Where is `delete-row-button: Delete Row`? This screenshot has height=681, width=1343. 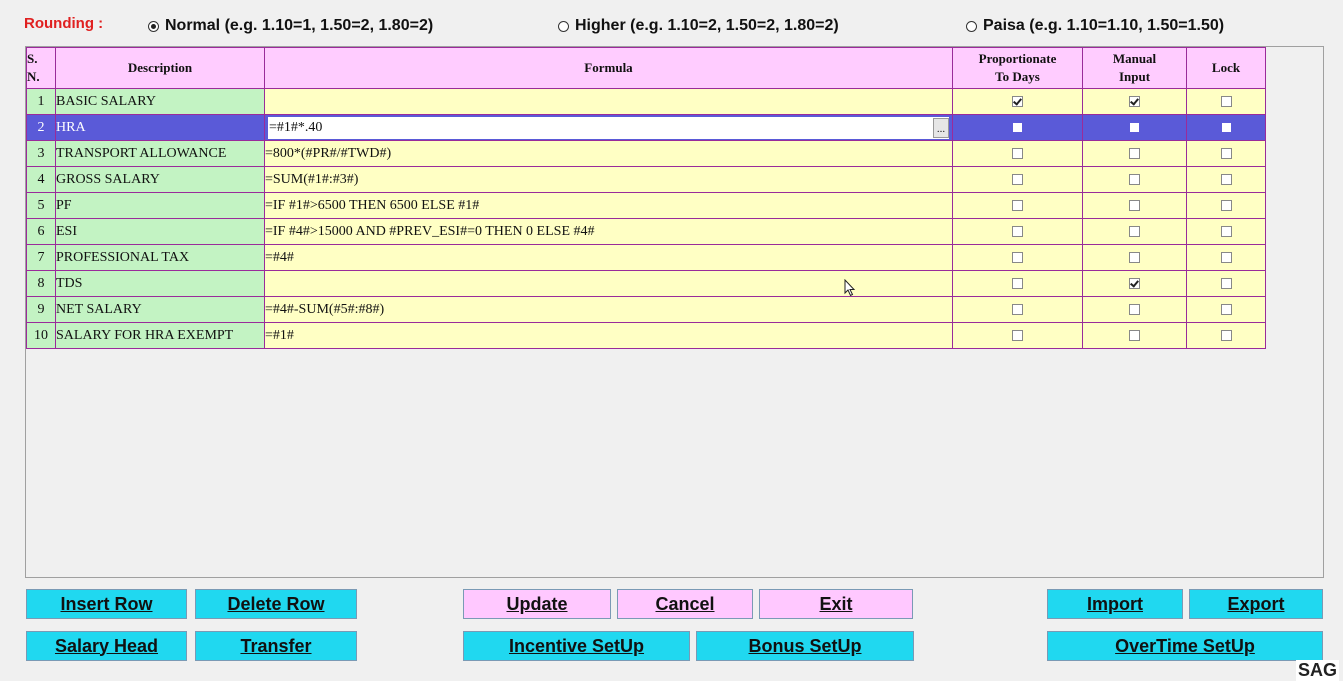 delete-row-button: Delete Row is located at coordinates (276, 604).